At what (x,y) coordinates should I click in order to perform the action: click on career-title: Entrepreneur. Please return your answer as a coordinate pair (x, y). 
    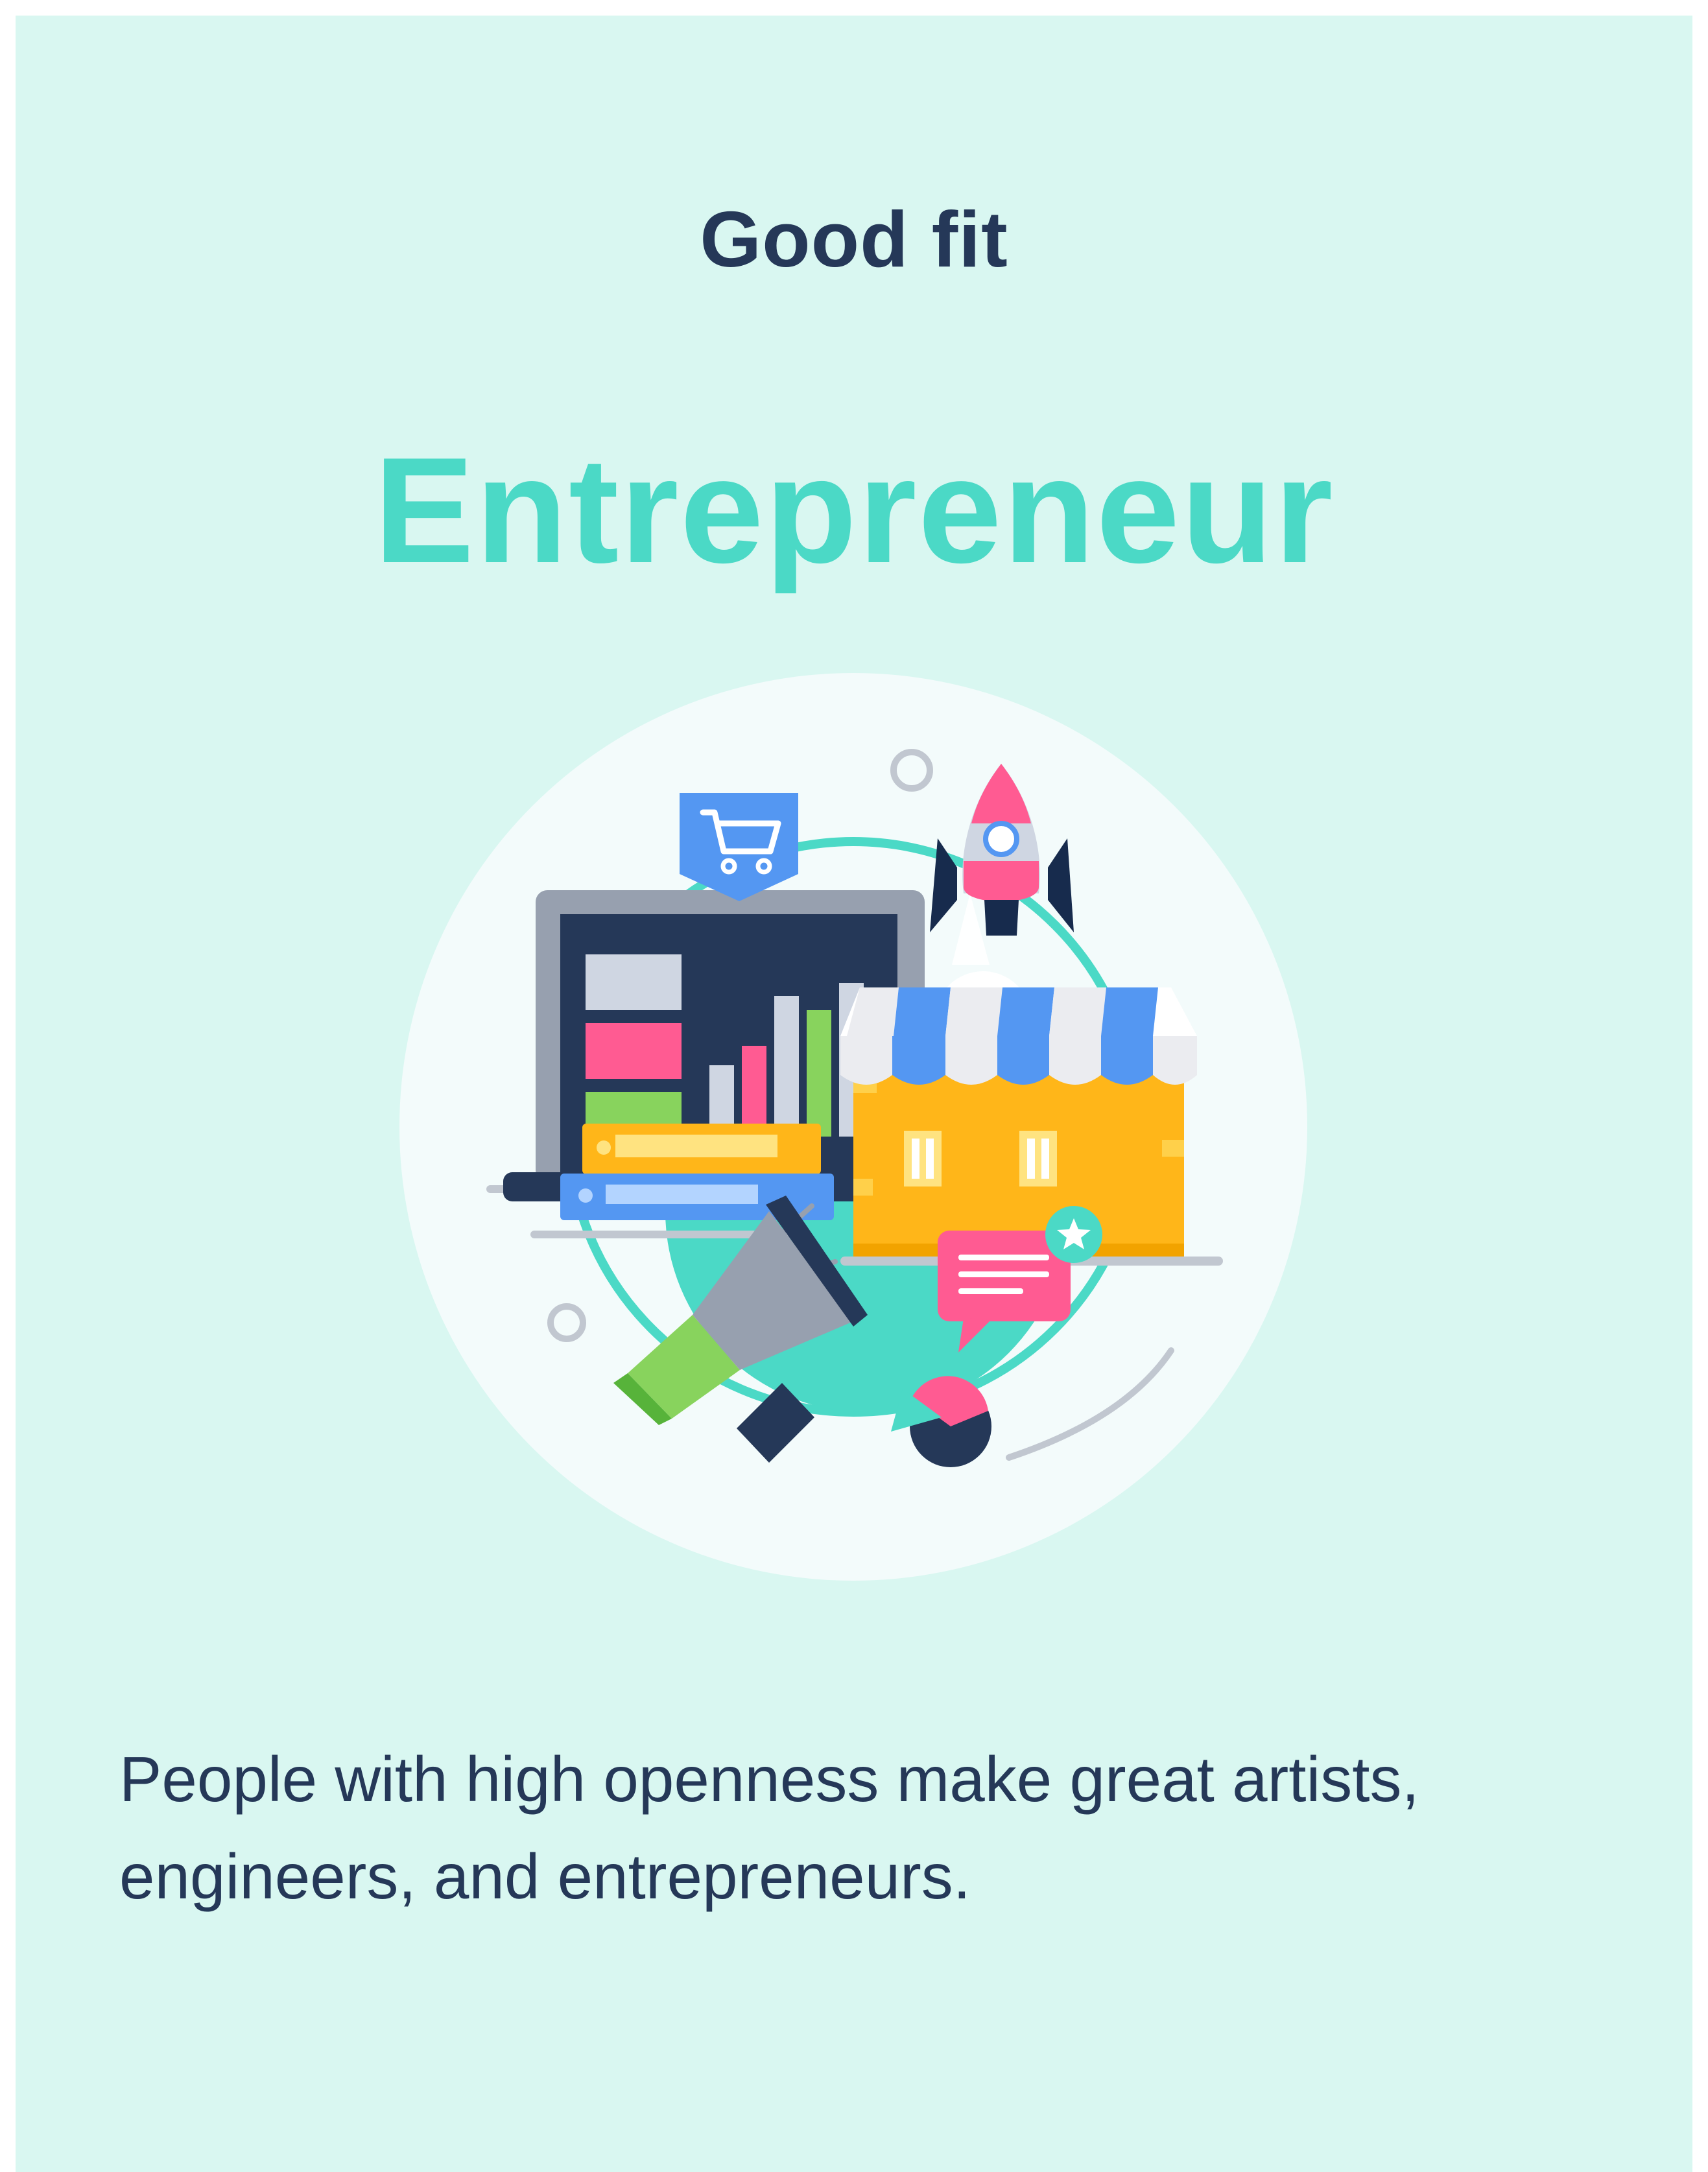
    Looking at the image, I should click on (854, 511).